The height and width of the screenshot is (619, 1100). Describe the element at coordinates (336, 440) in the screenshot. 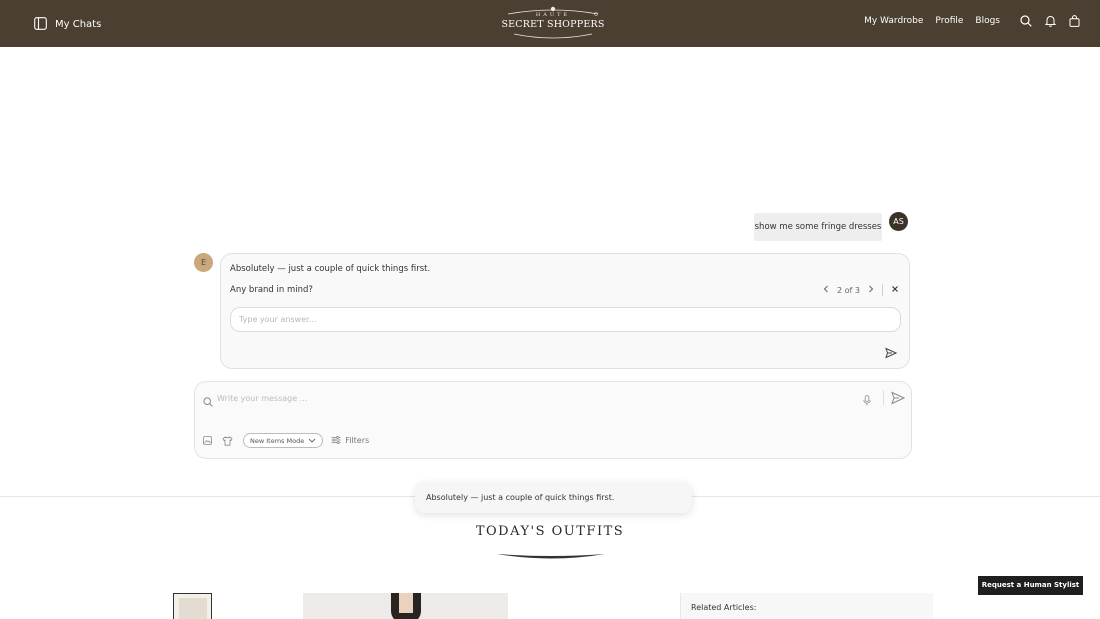

I see `filters-icon` at that location.